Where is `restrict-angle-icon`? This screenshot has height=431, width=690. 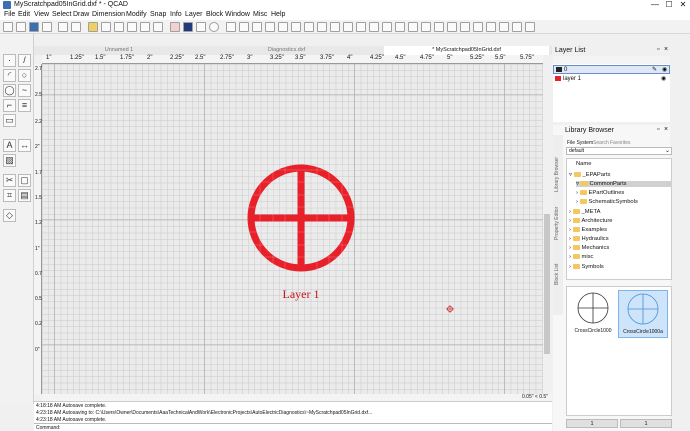
restrict-angle-icon is located at coordinates (504, 27).